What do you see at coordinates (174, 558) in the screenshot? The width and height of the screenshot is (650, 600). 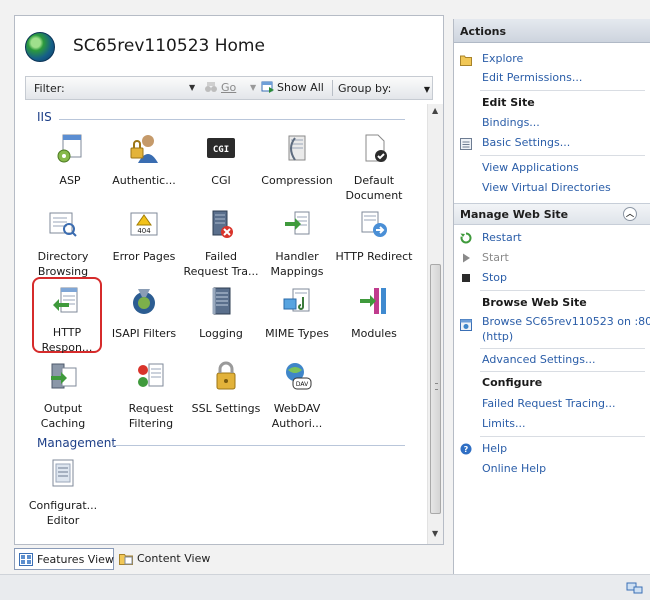 I see `tab-label: Content View` at bounding box center [174, 558].